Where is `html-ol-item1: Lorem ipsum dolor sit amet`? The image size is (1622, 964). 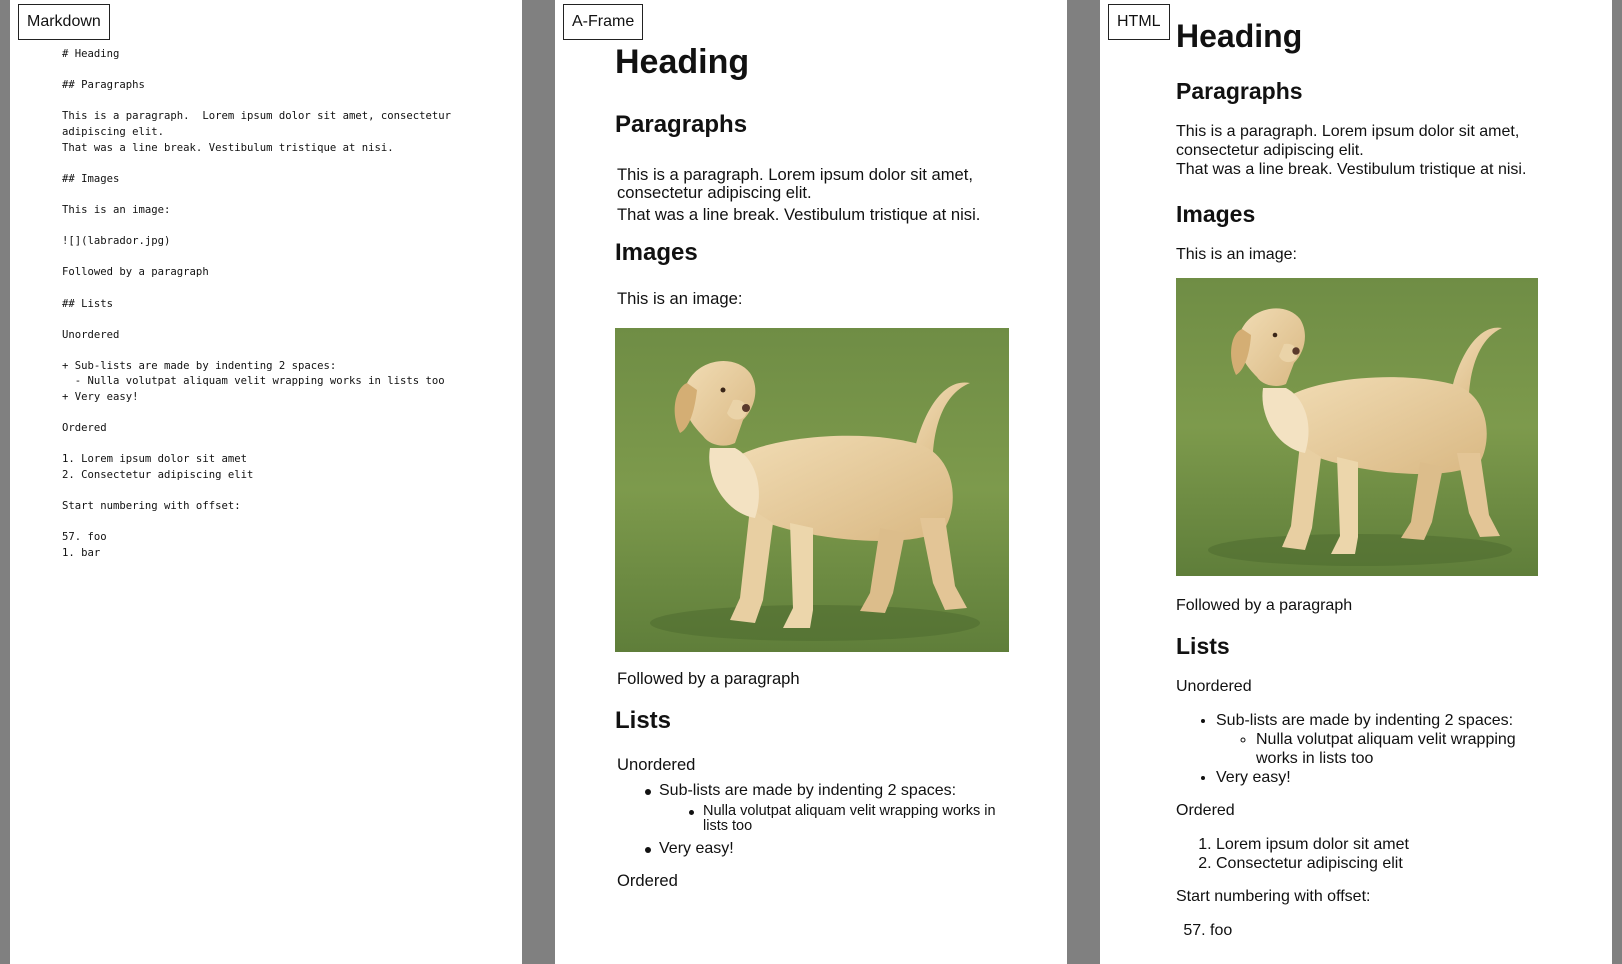
html-ol-item1: Lorem ipsum dolor sit amet is located at coordinates (1386, 844).